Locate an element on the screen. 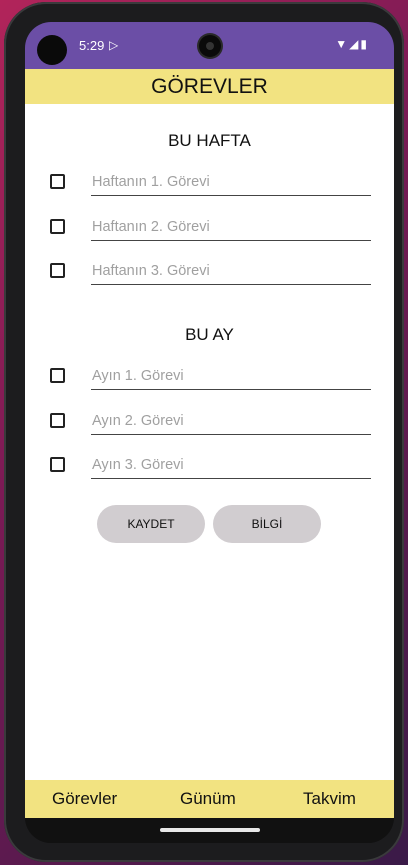 The height and width of the screenshot is (865, 408). weekly-task-2-input: Haftanın 2. Görevi is located at coordinates (231, 226).